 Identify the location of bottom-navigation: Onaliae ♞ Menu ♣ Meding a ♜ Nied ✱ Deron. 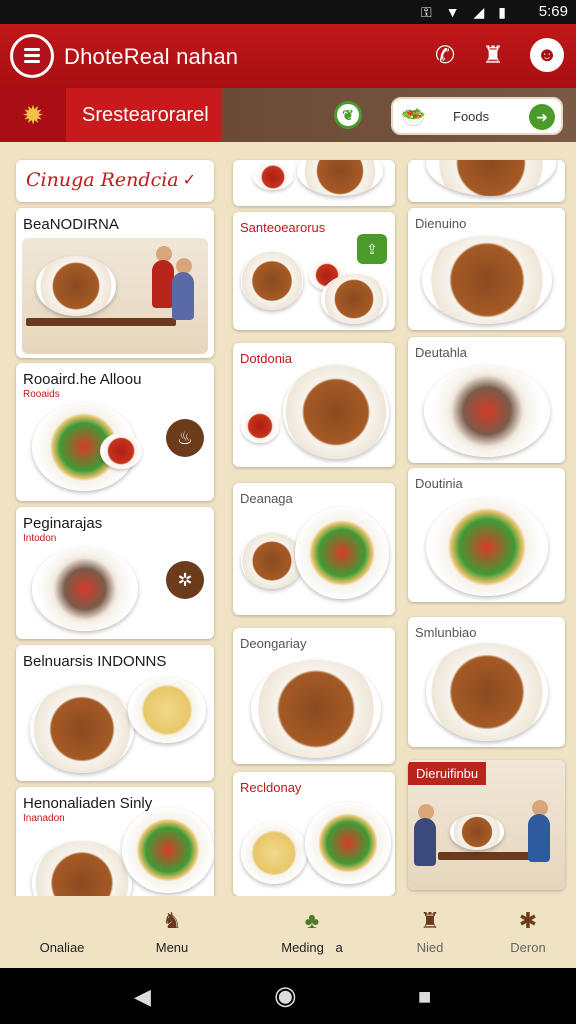
(288, 932).